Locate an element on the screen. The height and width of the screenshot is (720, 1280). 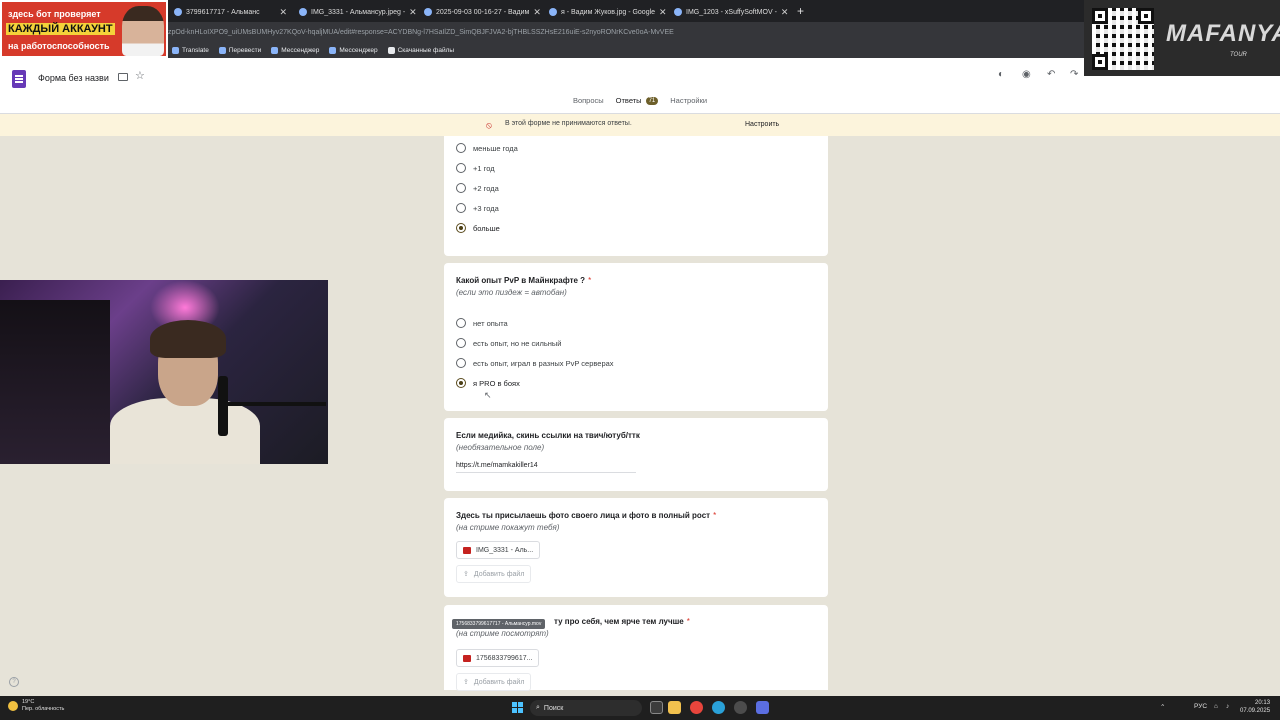
task-view-icon is located at coordinates (656, 707).